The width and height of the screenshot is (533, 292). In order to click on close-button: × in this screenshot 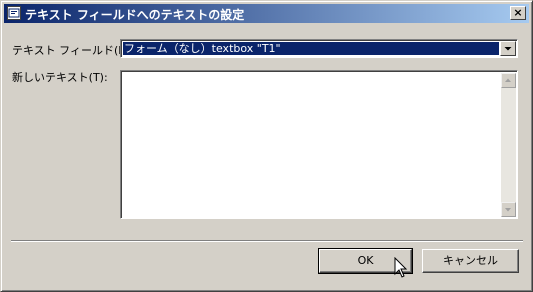, I will do `click(518, 13)`.